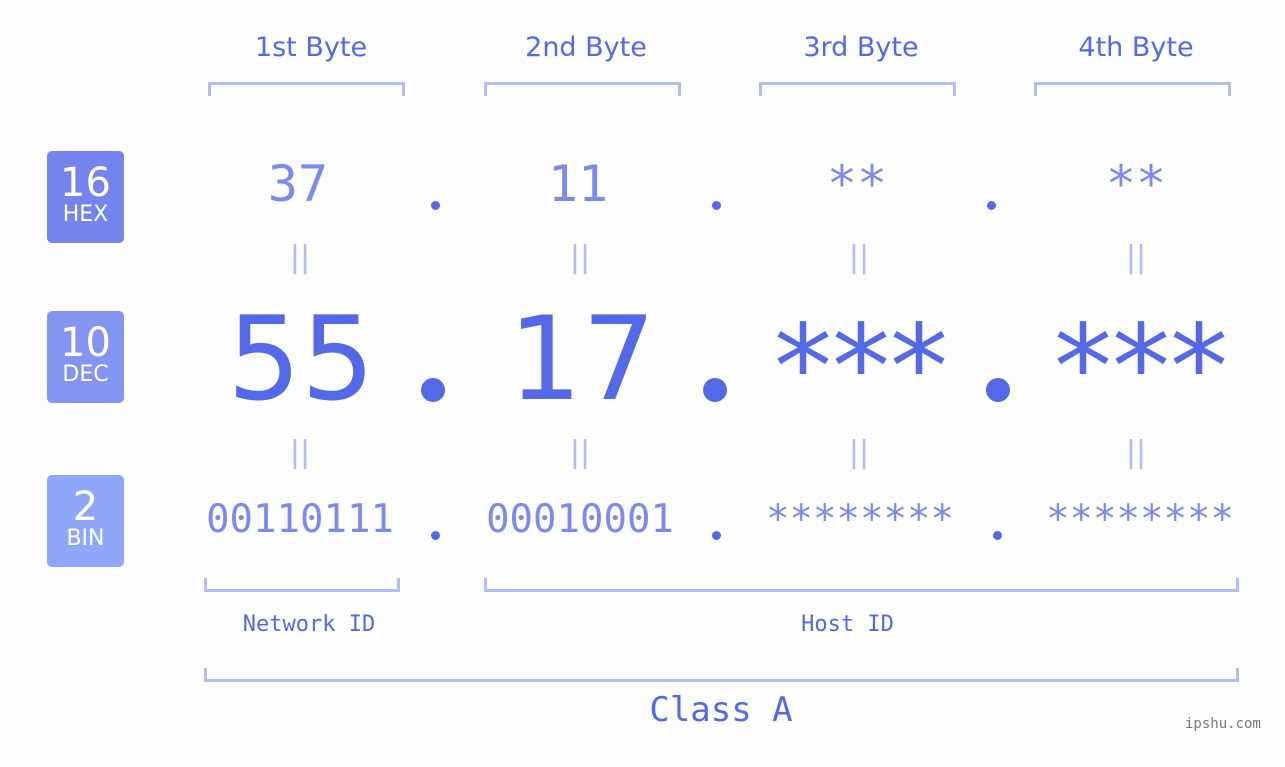 This screenshot has height=767, width=1285. I want to click on dec-value-1: 55, so click(301, 359).